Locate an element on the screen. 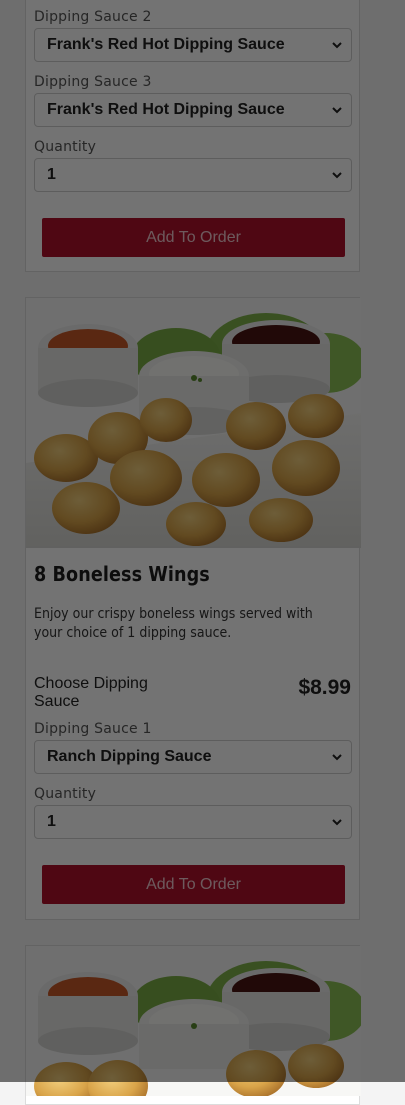 This screenshot has width=405, height=1105. dipping-sauce-3-value: Frank's Red Hot Dipping Sauce is located at coordinates (166, 109).